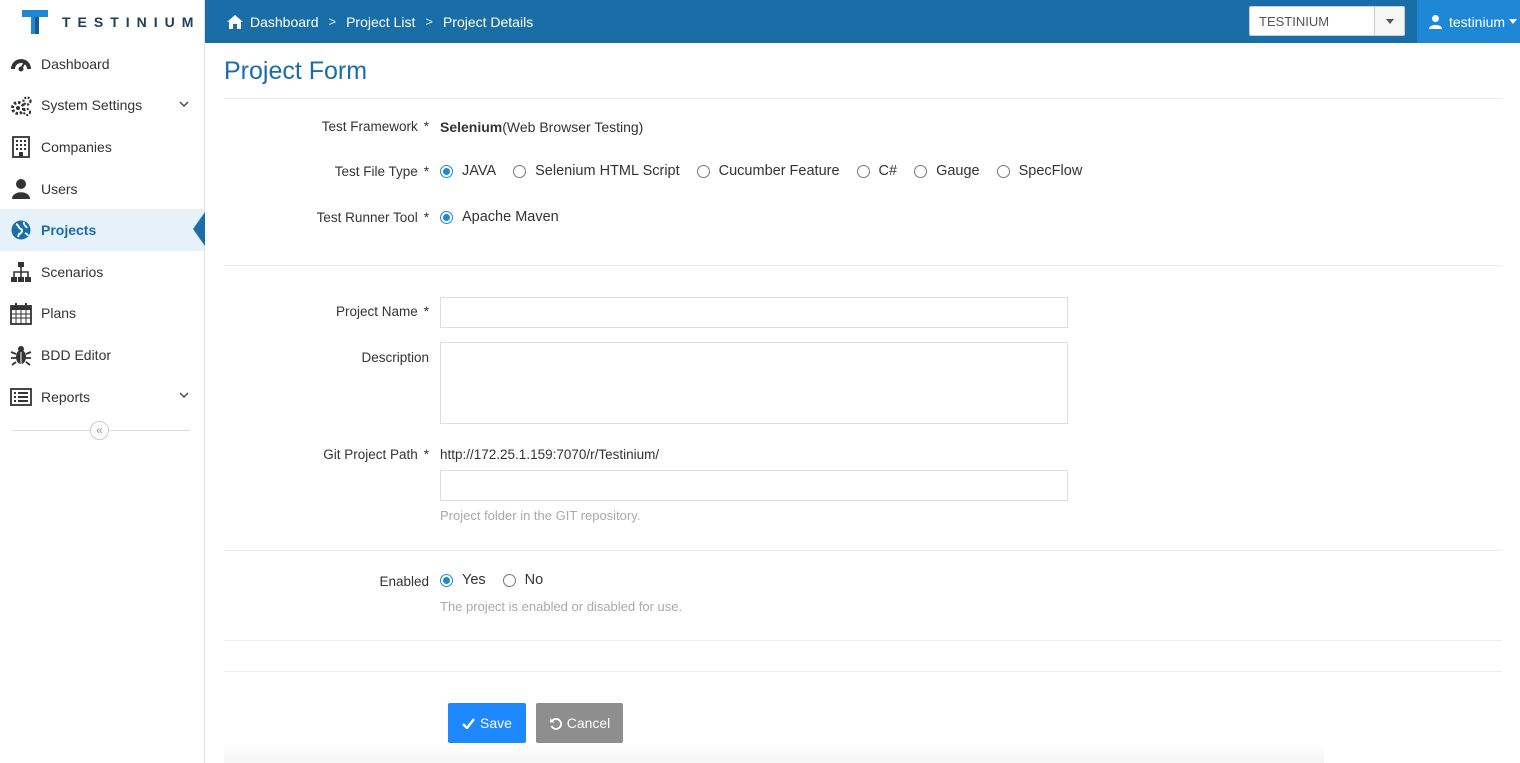 The height and width of the screenshot is (763, 1520). I want to click on sidebar-item-projects: Projects, so click(102, 230).